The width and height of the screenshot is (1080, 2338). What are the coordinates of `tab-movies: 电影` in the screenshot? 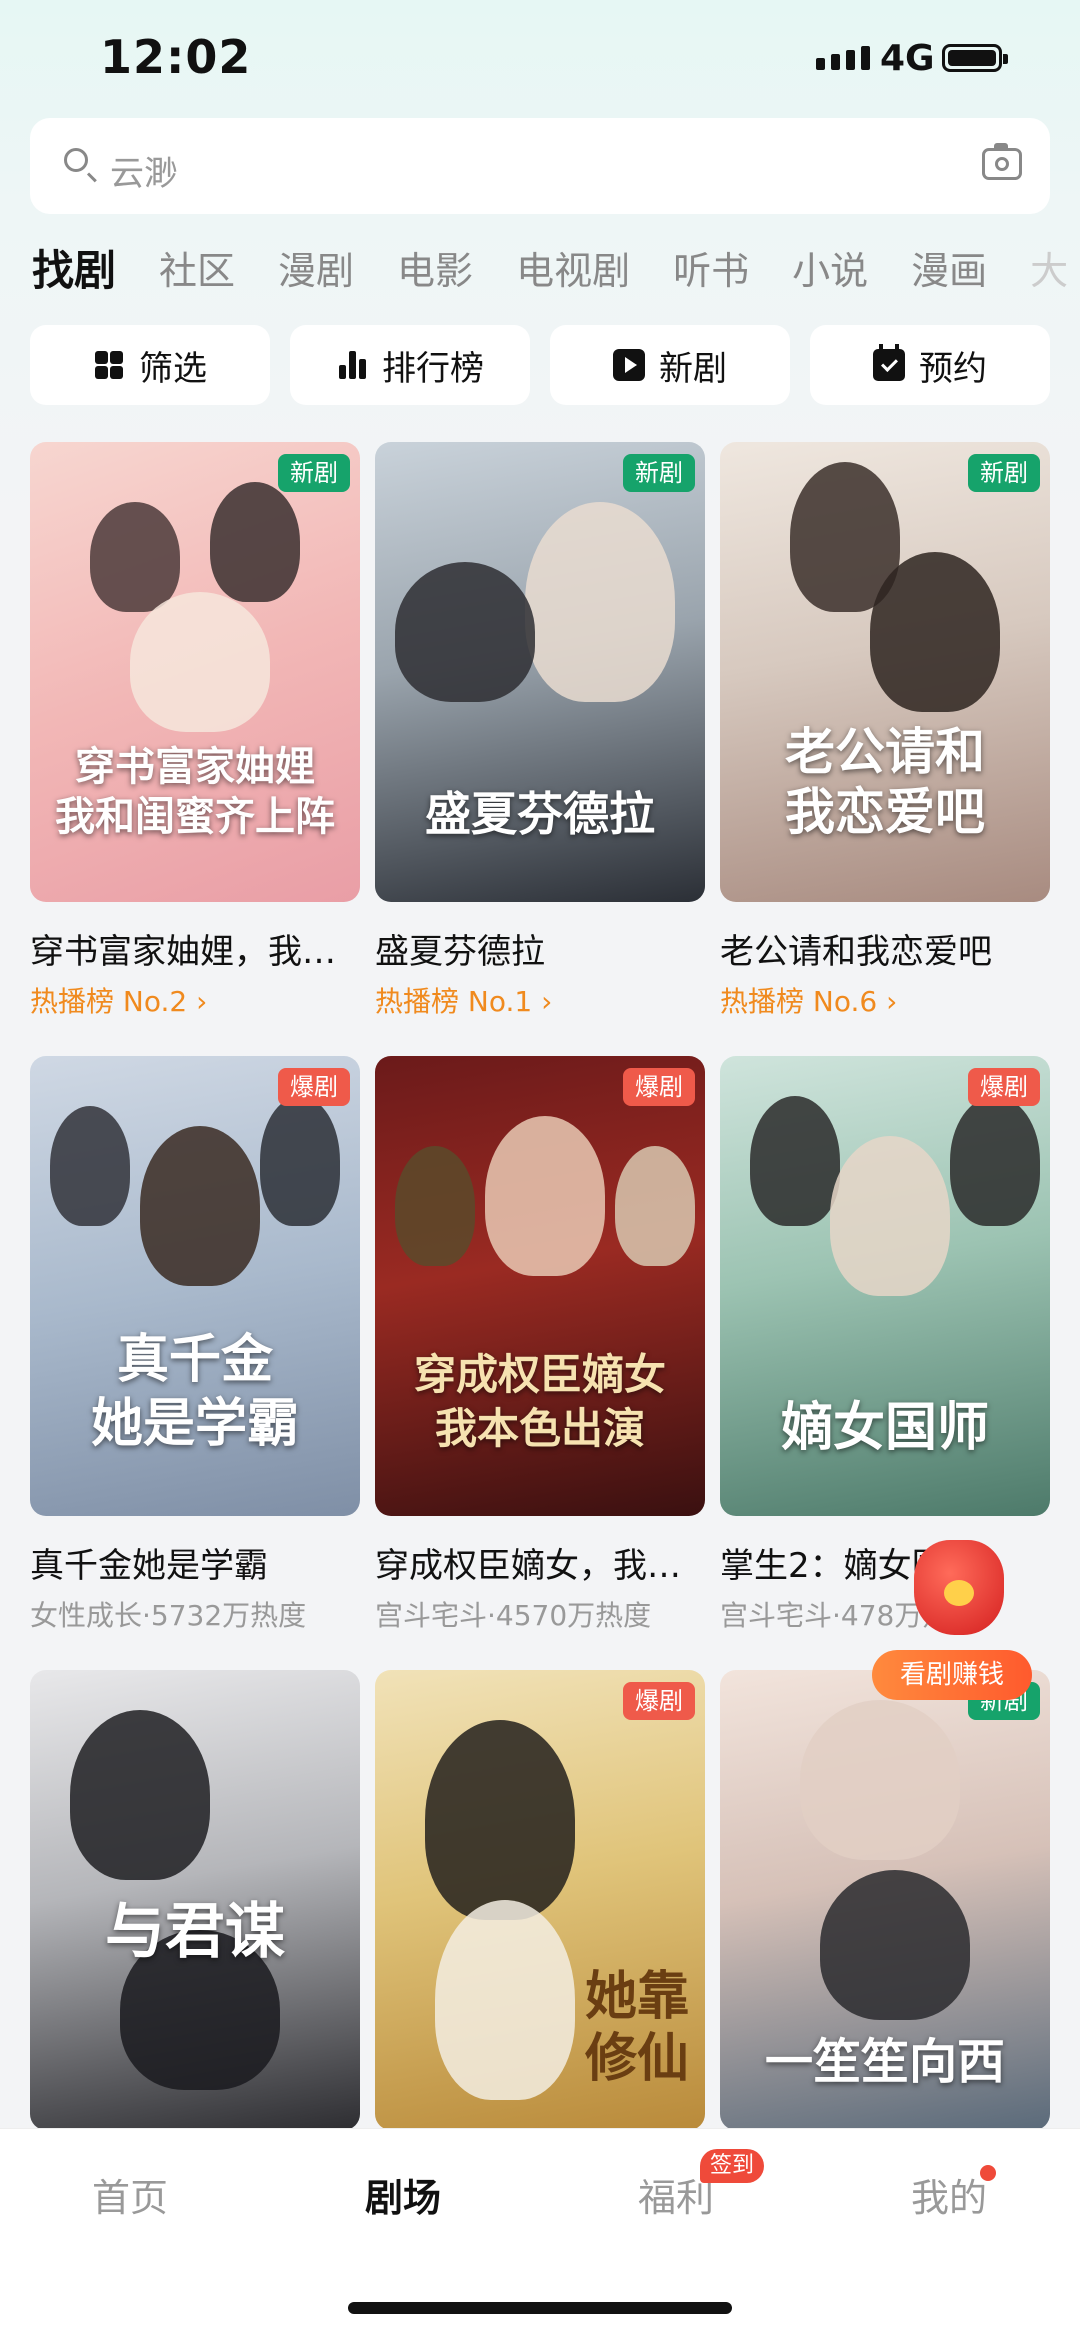 It's located at (435, 276).